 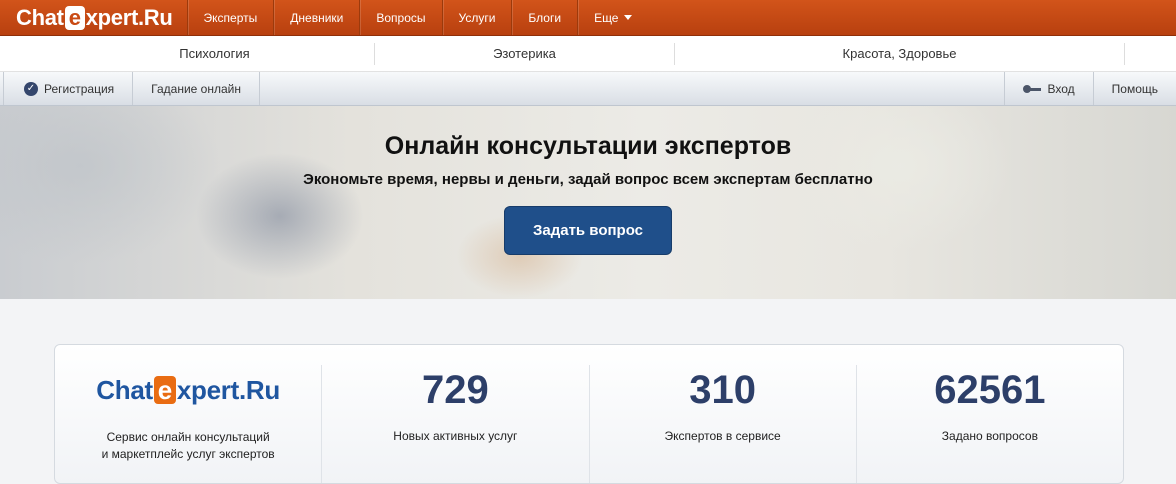 I want to click on brand-suffix: xpert.Ru, so click(x=228, y=390).